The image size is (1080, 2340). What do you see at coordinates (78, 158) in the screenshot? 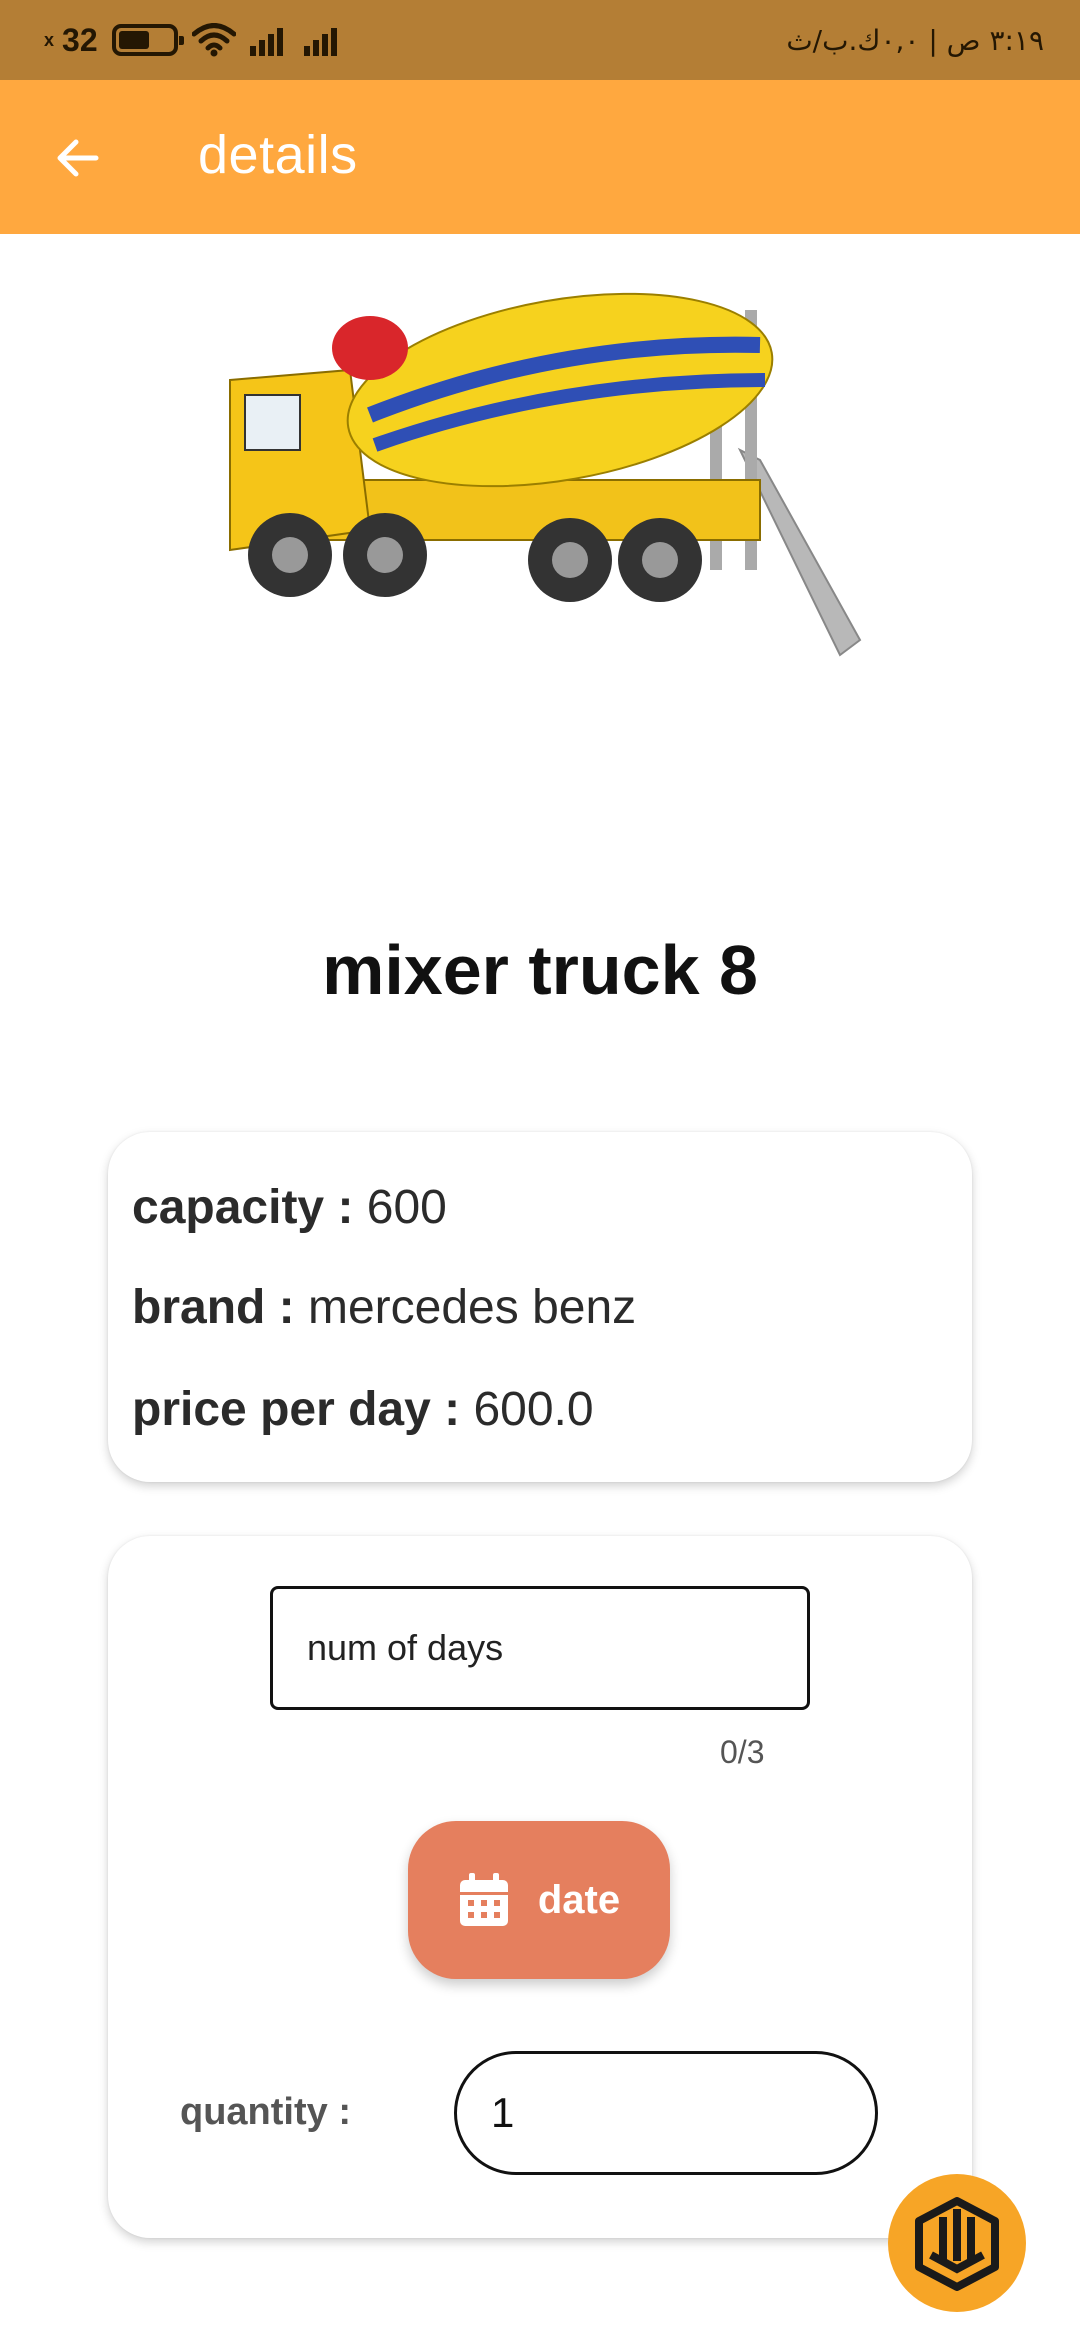
I see `arrow-left-icon` at bounding box center [78, 158].